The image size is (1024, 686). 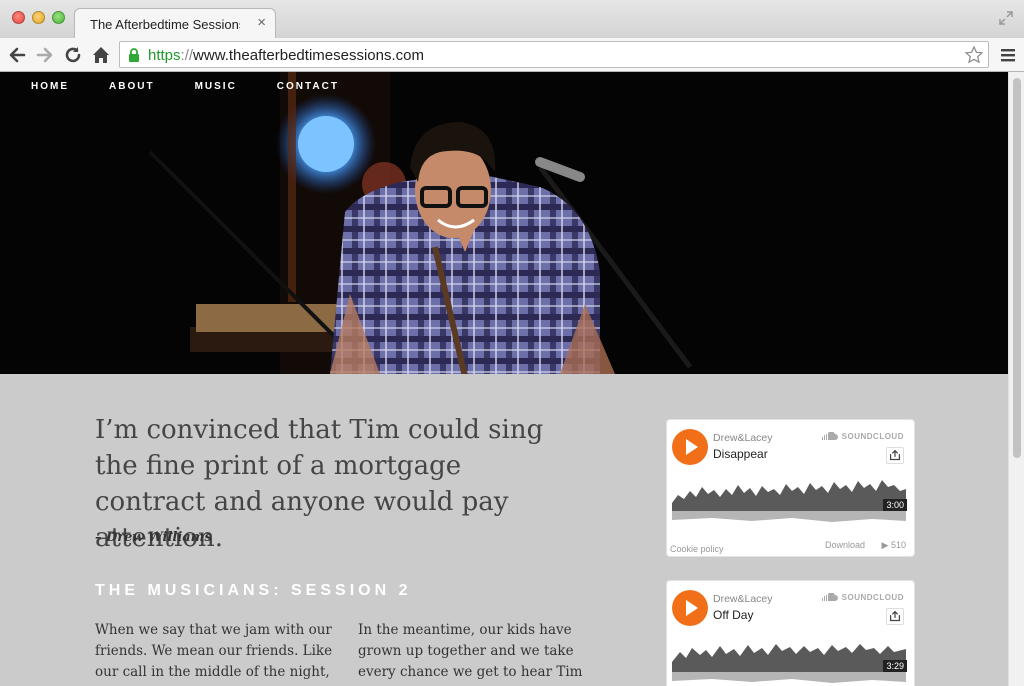 What do you see at coordinates (38, 17) in the screenshot?
I see `window-minimize-button` at bounding box center [38, 17].